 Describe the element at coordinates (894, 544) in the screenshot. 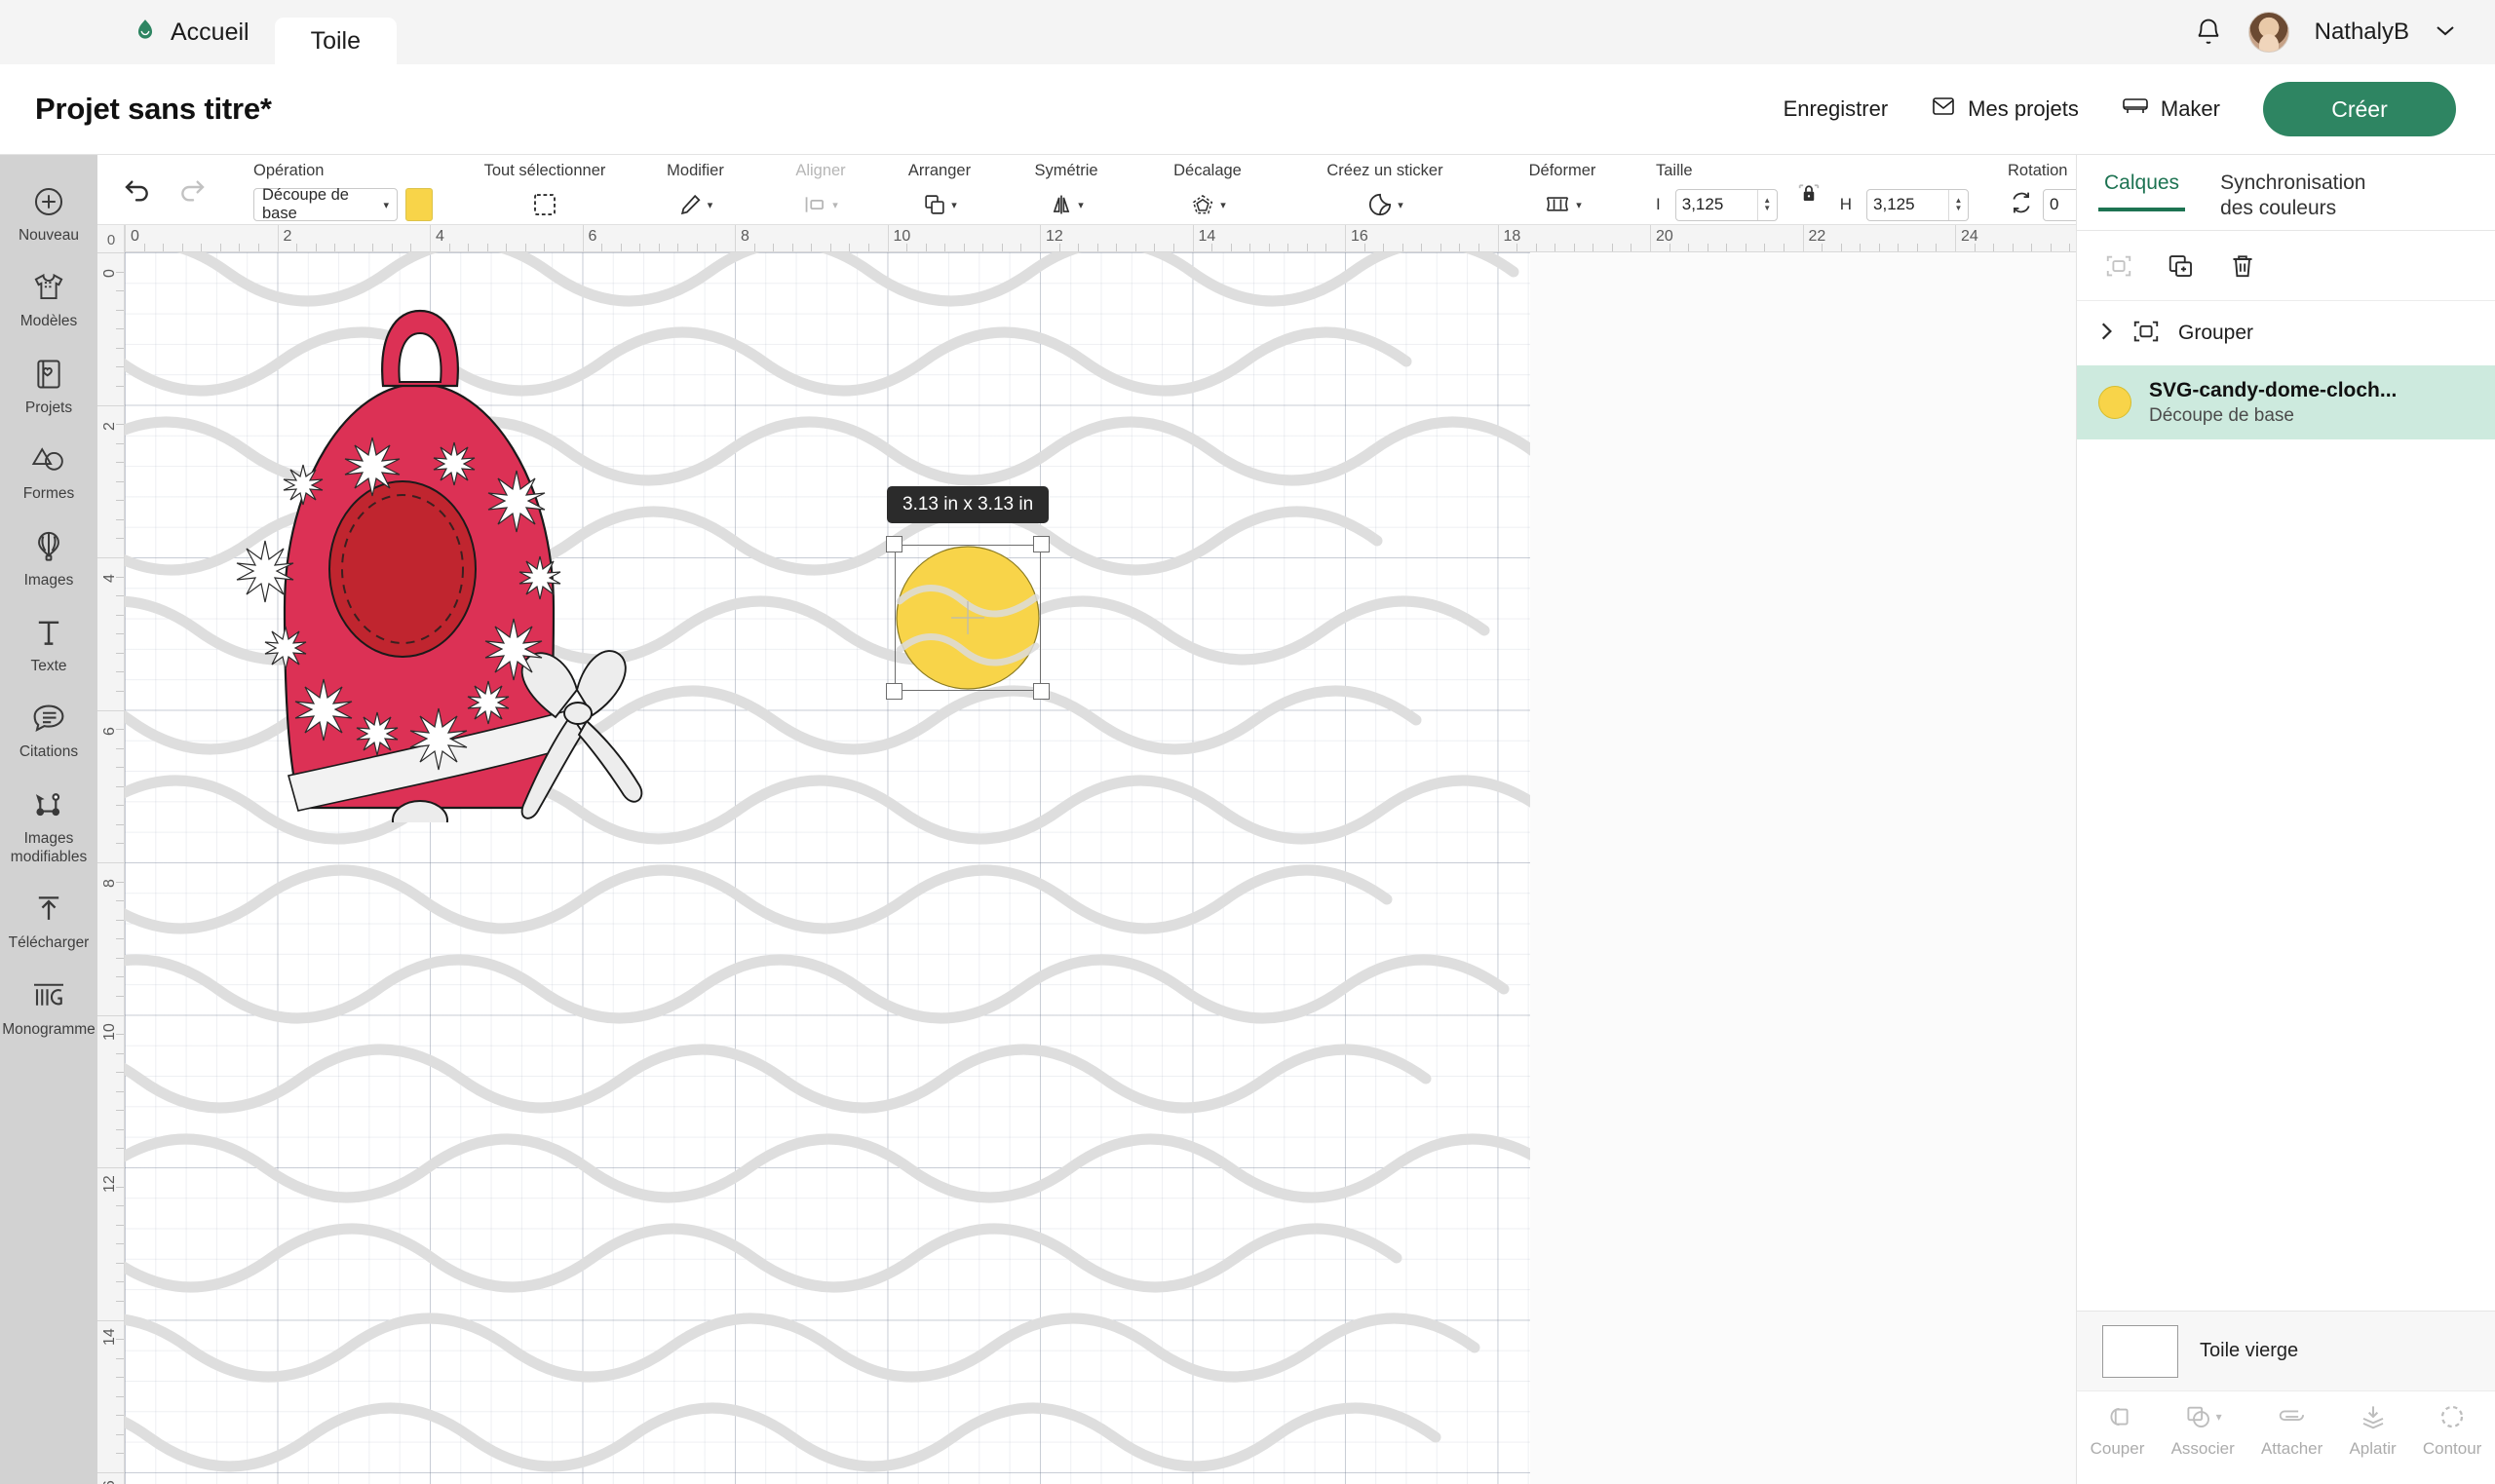

I see `selection-handle-top-left` at that location.